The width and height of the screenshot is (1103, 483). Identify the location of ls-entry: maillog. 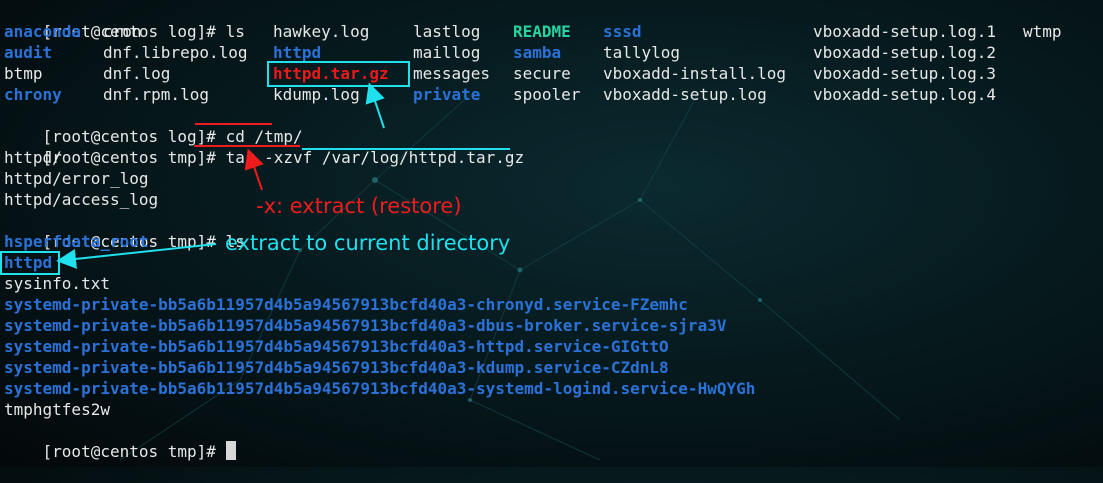
(447, 52).